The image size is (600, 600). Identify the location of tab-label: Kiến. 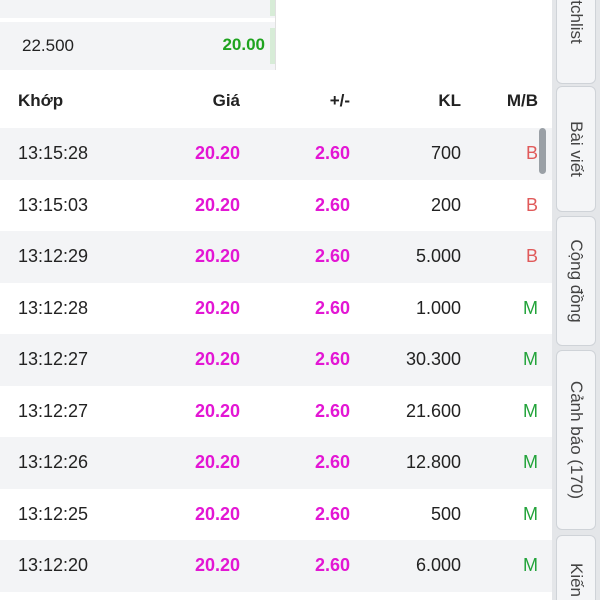
(576, 580).